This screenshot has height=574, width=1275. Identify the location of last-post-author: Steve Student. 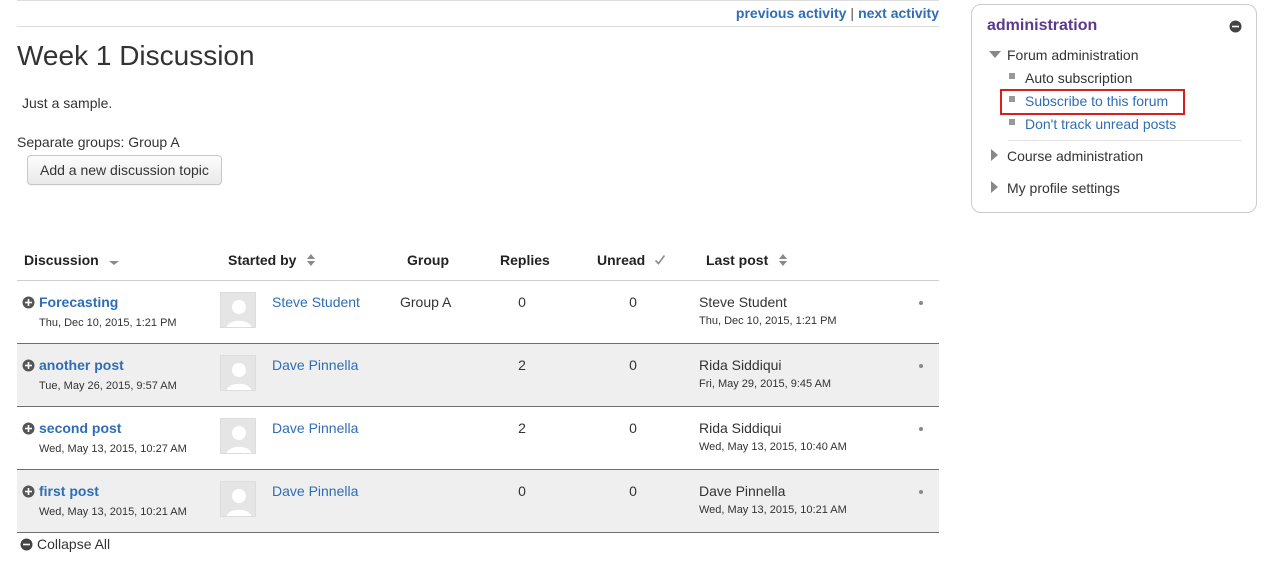
(743, 302).